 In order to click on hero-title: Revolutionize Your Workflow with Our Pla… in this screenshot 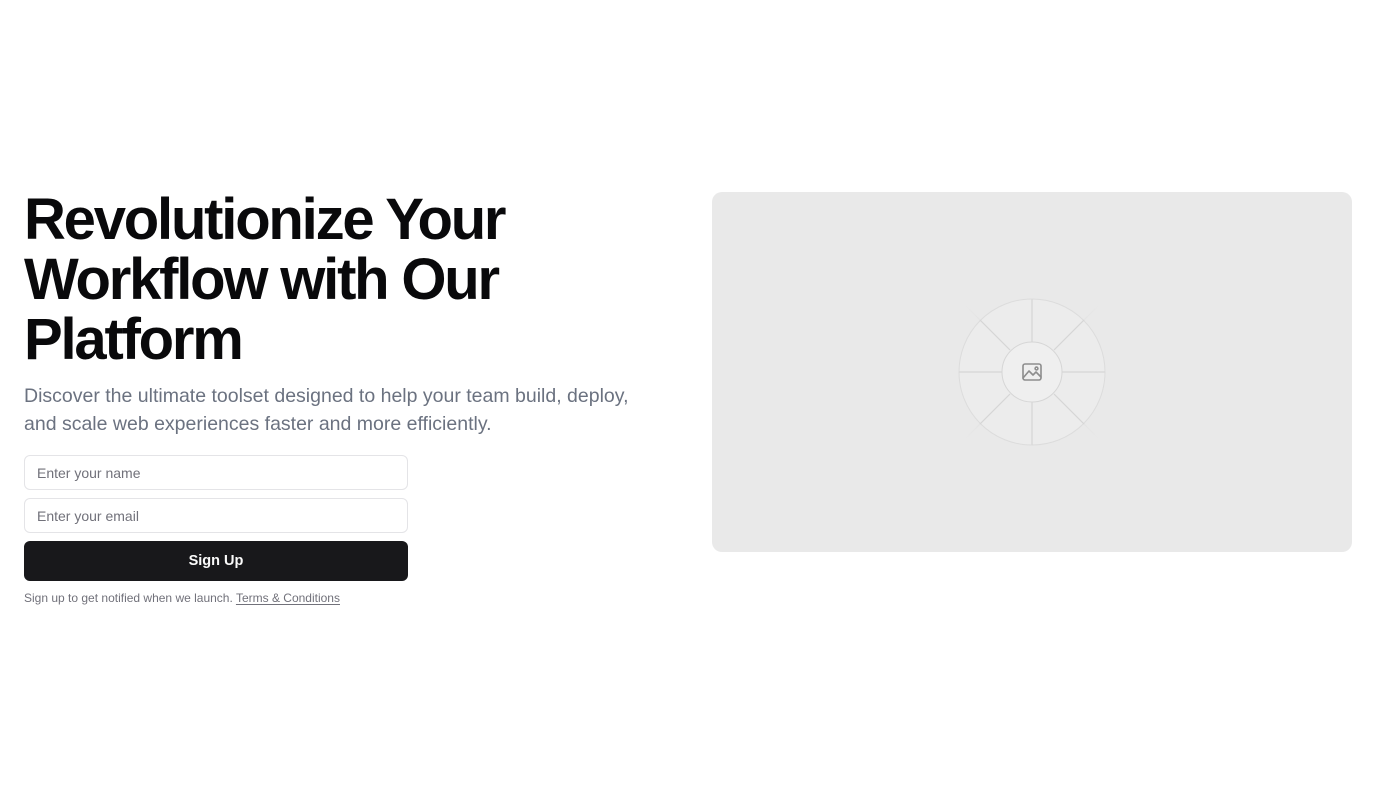, I will do `click(265, 279)`.